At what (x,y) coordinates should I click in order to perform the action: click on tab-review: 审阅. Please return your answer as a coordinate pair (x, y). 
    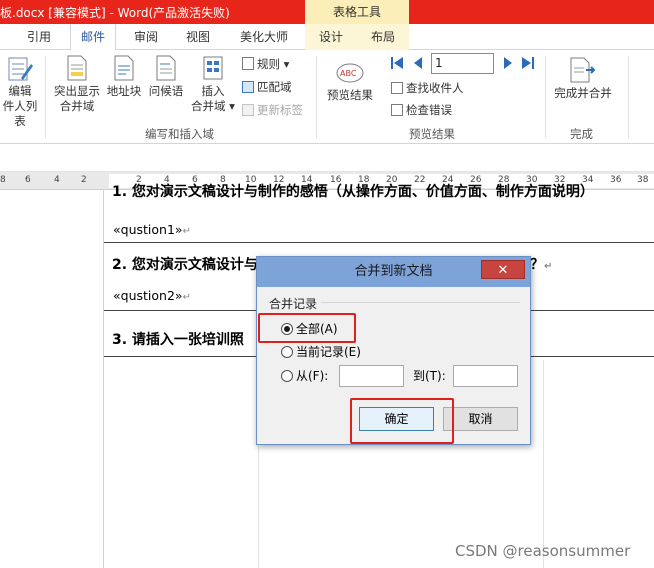
    Looking at the image, I should click on (146, 37).